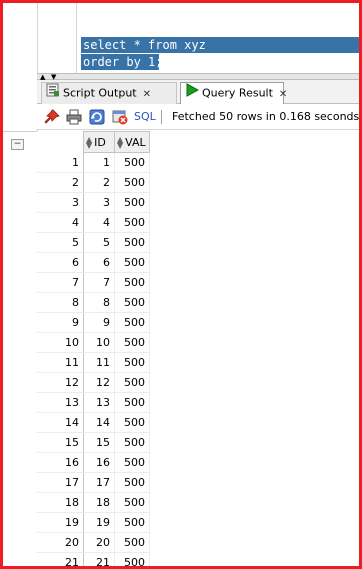 This screenshot has height=569, width=362. I want to click on row-number-cell: 4, so click(60, 222).